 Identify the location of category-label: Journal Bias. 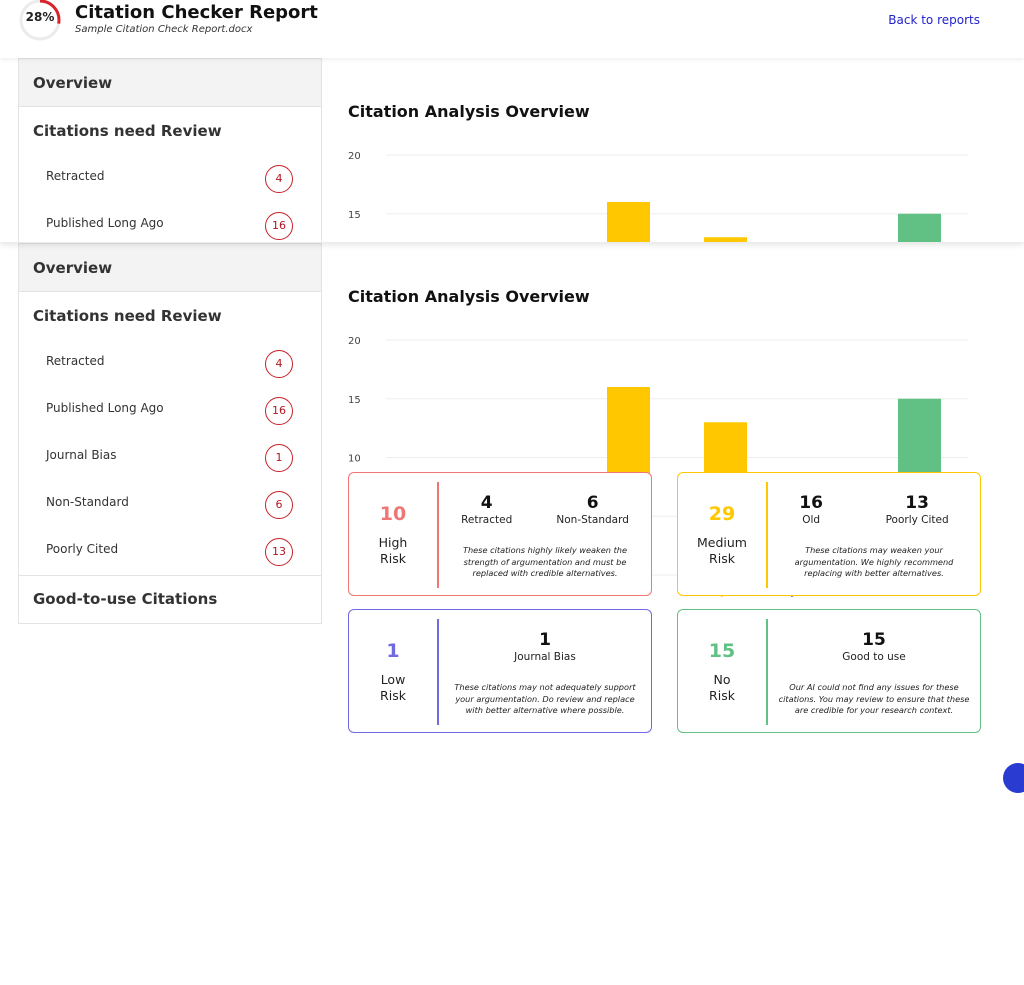
(545, 657).